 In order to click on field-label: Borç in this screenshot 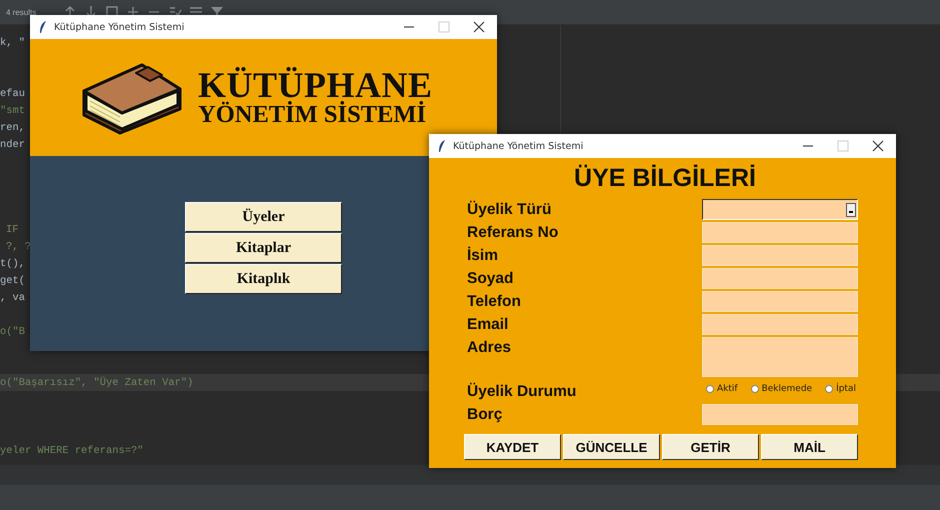, I will do `click(485, 415)`.